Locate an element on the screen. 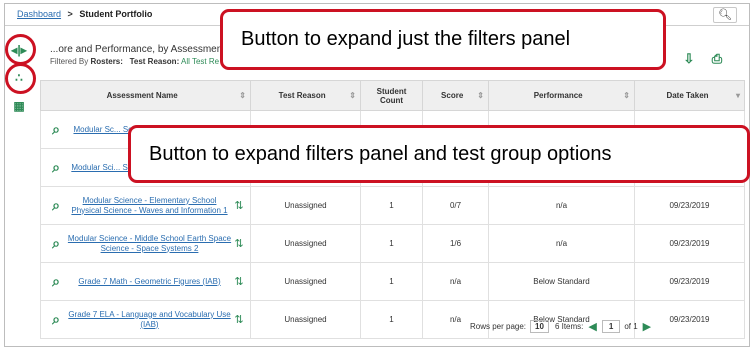 The width and height of the screenshot is (756, 351). filter-summary-label: Filtered By is located at coordinates (69, 61).